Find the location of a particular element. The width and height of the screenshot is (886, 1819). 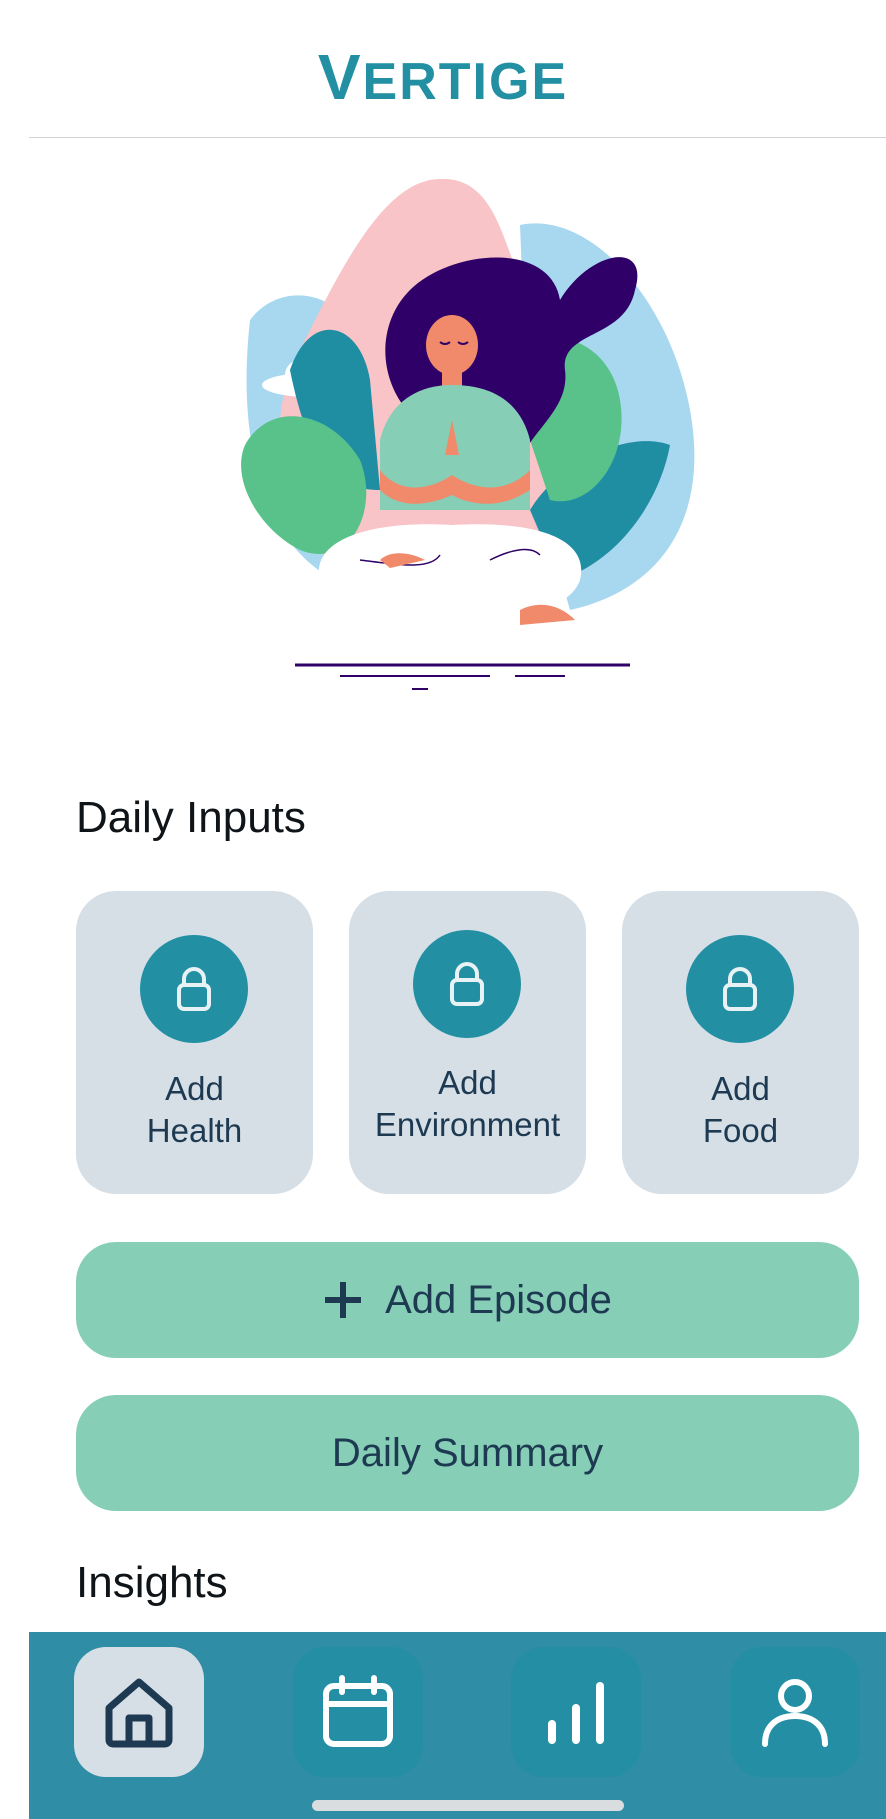

tab-profile is located at coordinates (795, 1712).